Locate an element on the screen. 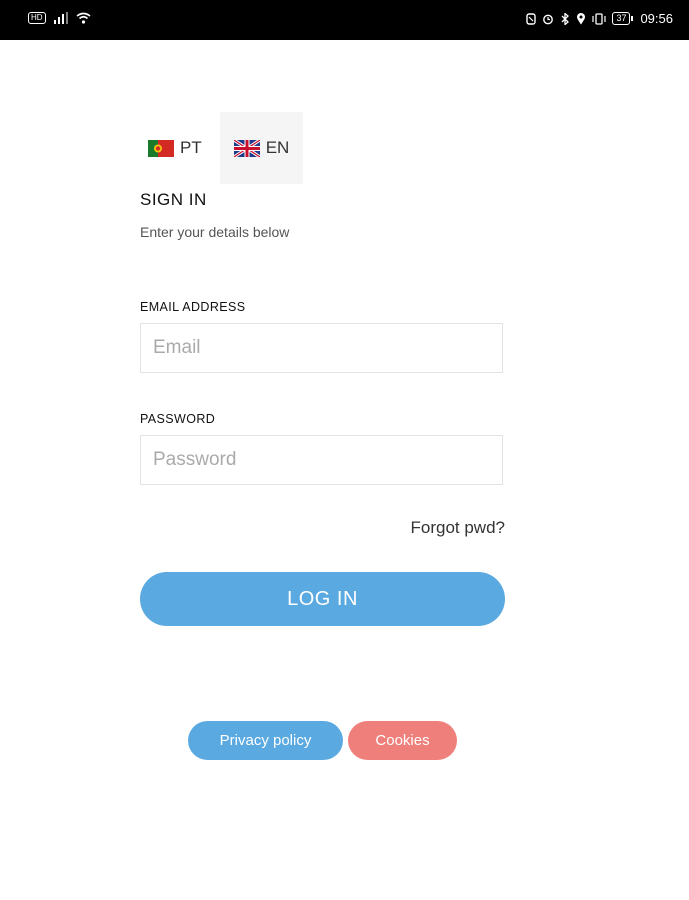 The height and width of the screenshot is (900, 689). status-time: 09:56 is located at coordinates (656, 18).